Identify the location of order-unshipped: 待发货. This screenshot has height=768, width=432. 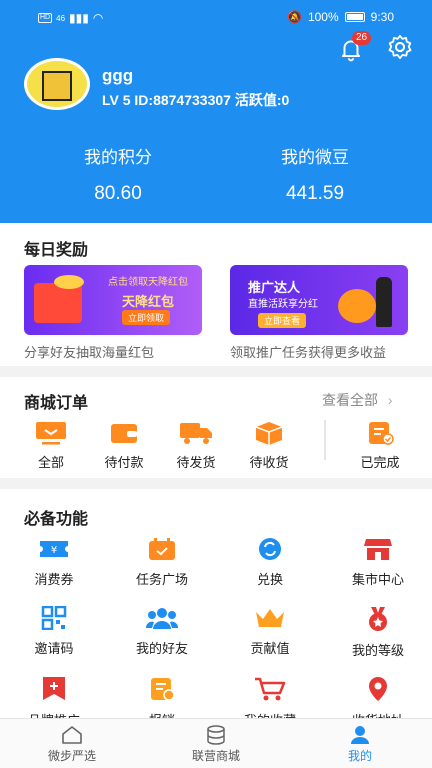
(196, 445).